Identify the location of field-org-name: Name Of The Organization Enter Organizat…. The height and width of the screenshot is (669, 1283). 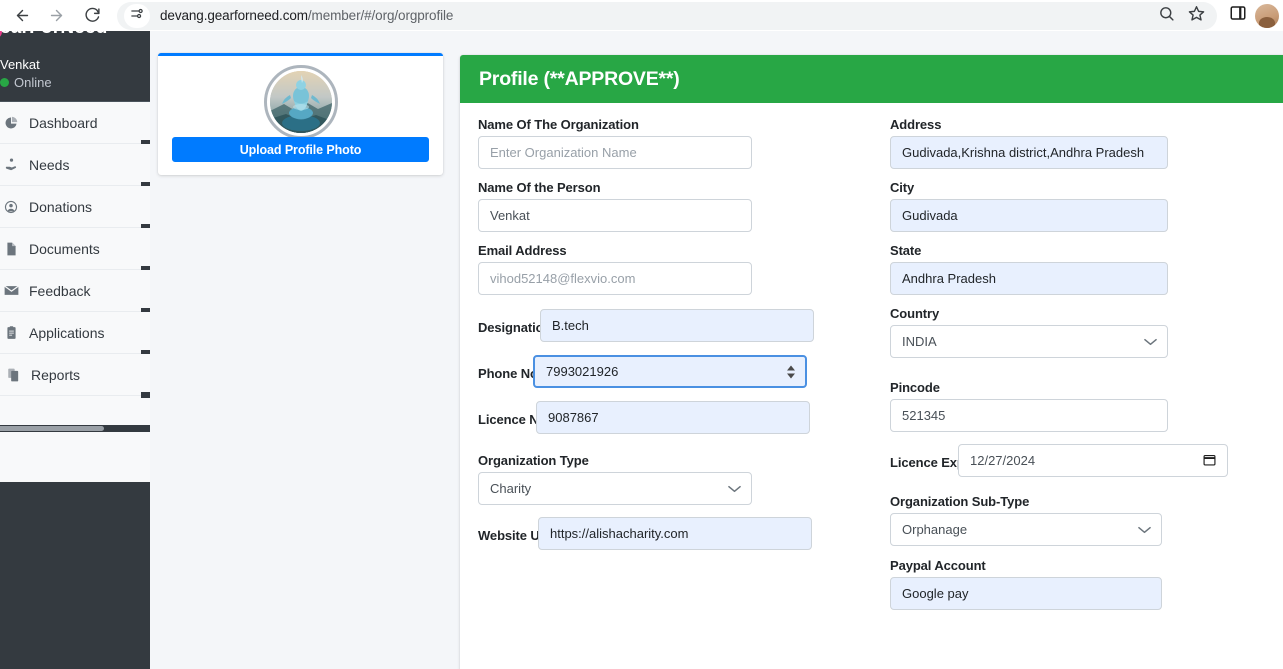
(668, 143).